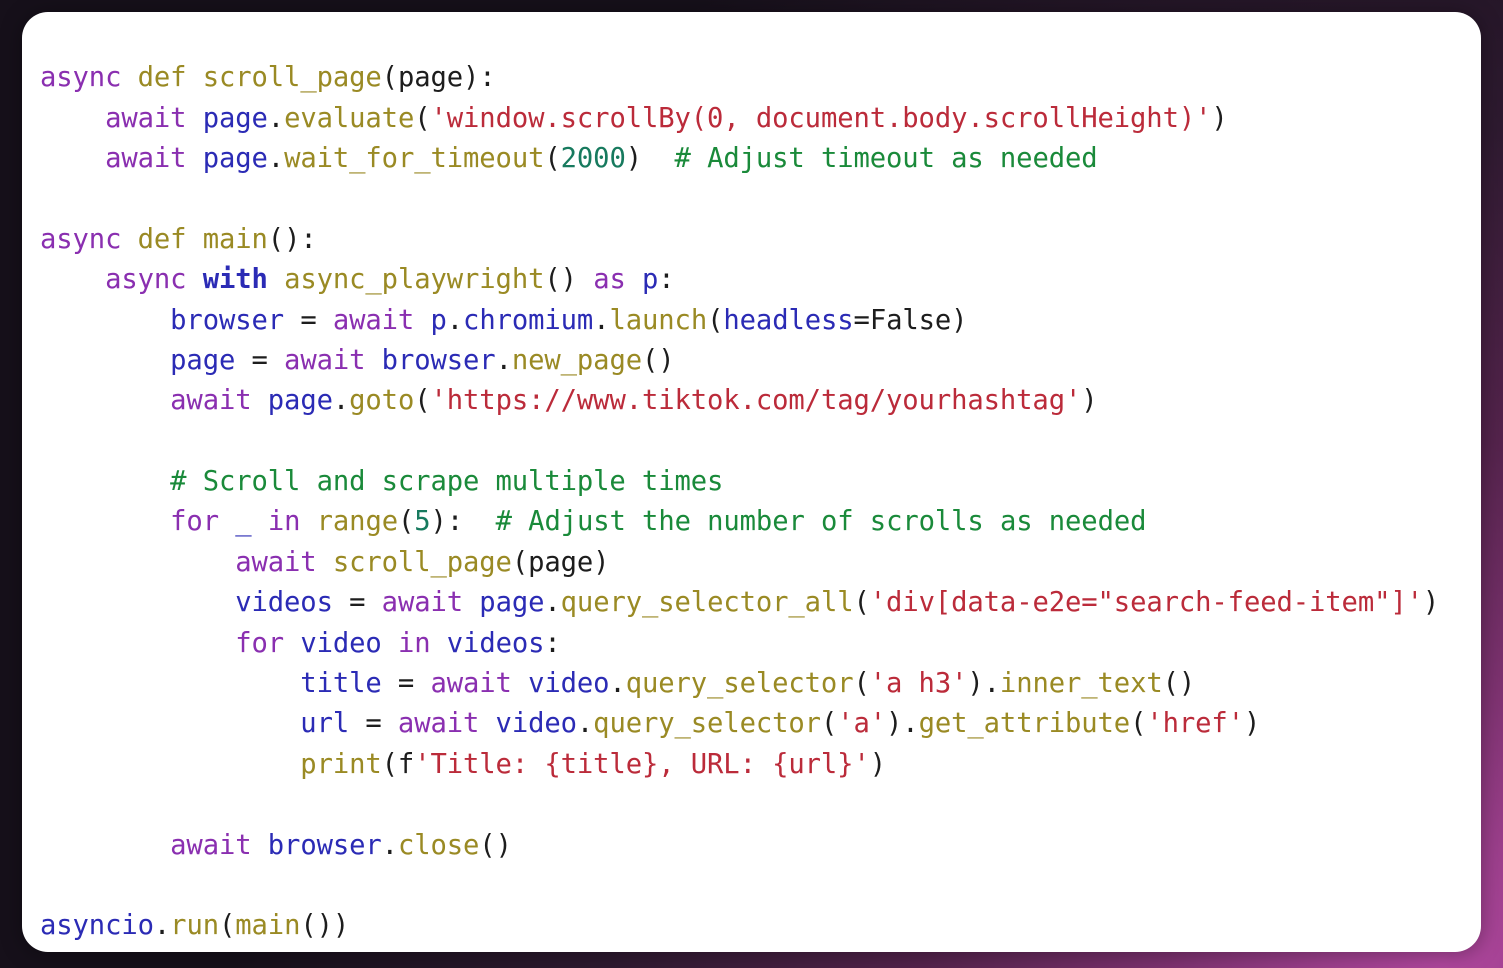 The image size is (1503, 968). I want to click on code-token-nv: videos, so click(284, 603).